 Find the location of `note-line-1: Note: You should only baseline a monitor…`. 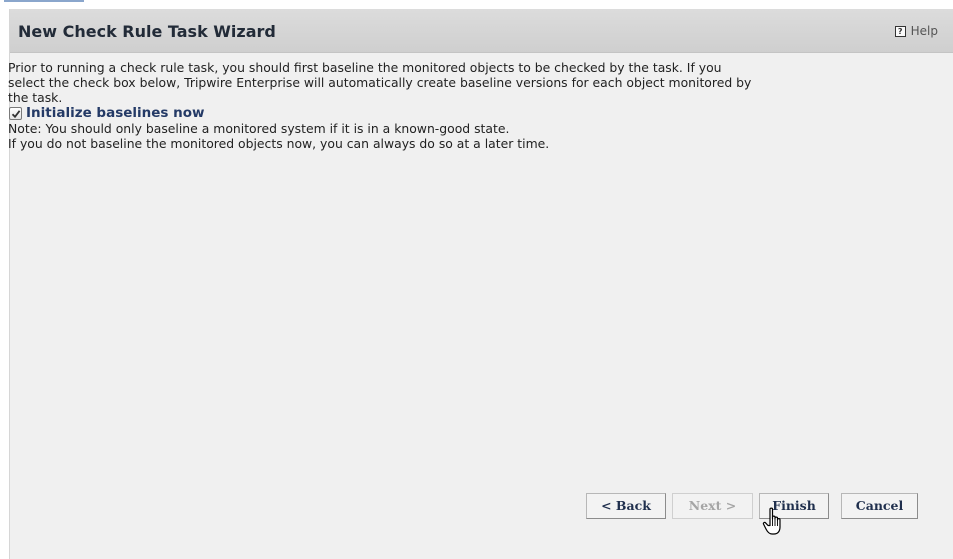

note-line-1: Note: You should only baseline a monitor… is located at coordinates (259, 128).